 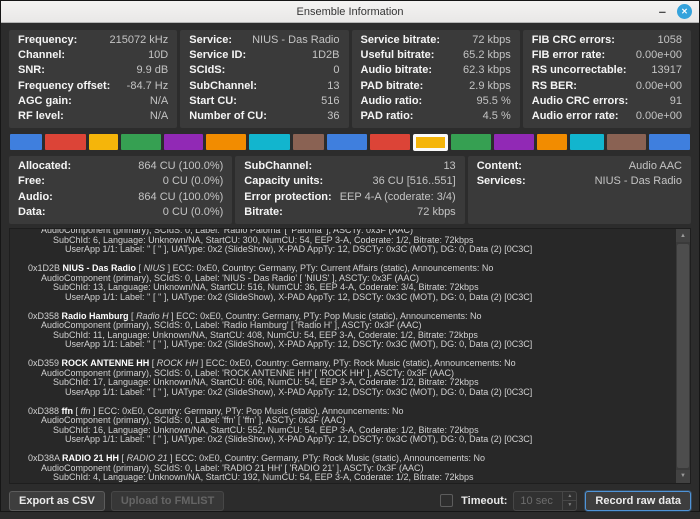 What do you see at coordinates (683, 236) in the screenshot?
I see `scrollbar-up-icon: ▲` at bounding box center [683, 236].